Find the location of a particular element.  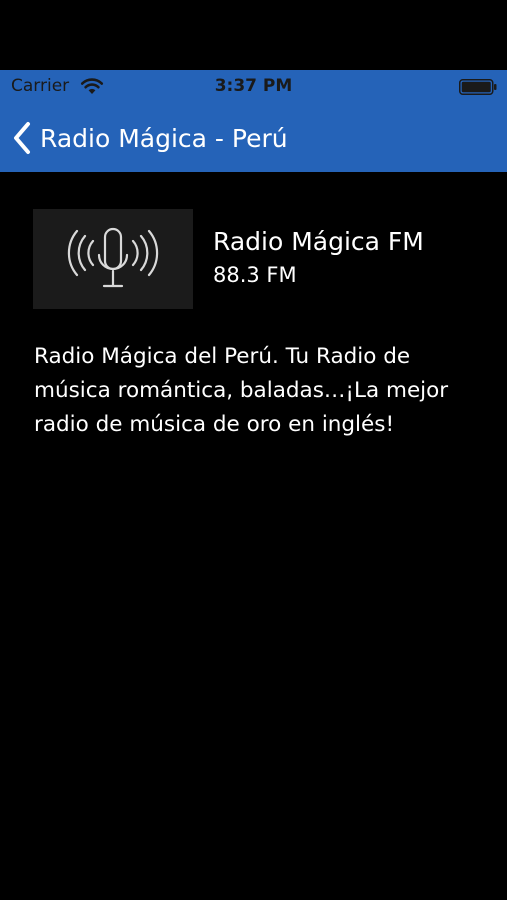

chevron-left-icon is located at coordinates (22, 138).